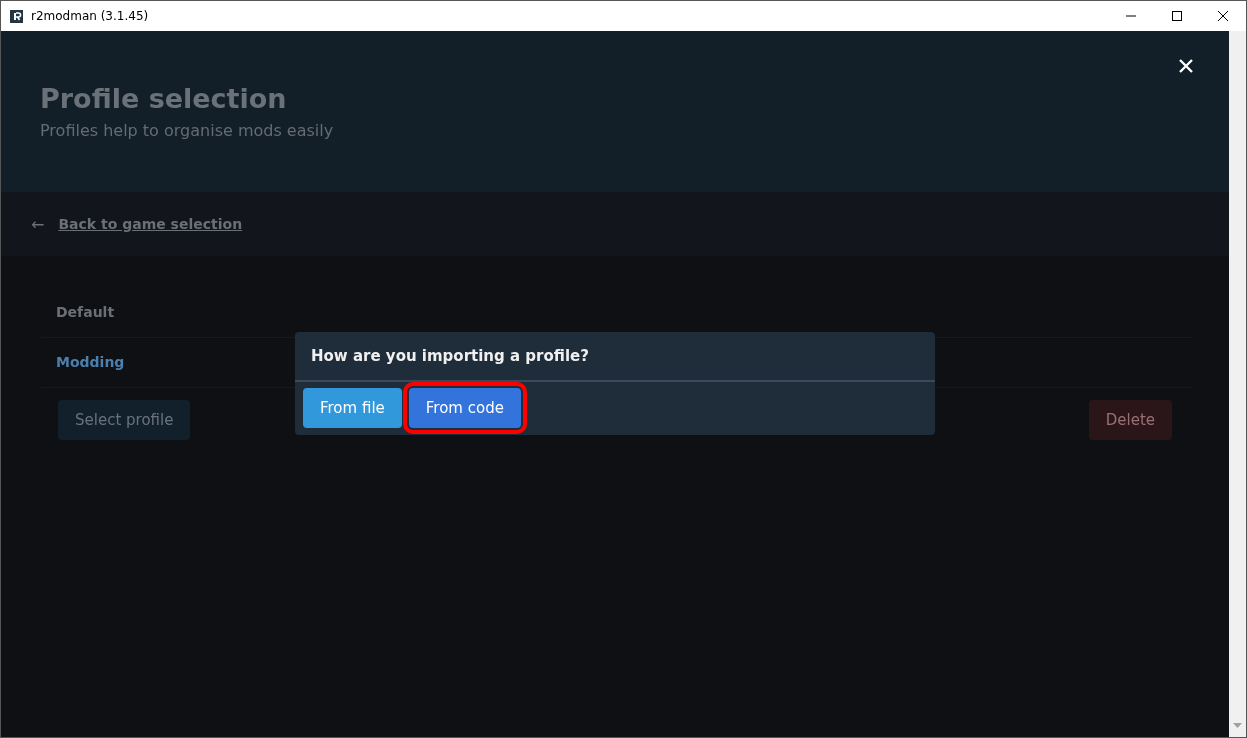 This screenshot has width=1247, height=738. What do you see at coordinates (1237, 726) in the screenshot?
I see `scroll-down-icon` at bounding box center [1237, 726].